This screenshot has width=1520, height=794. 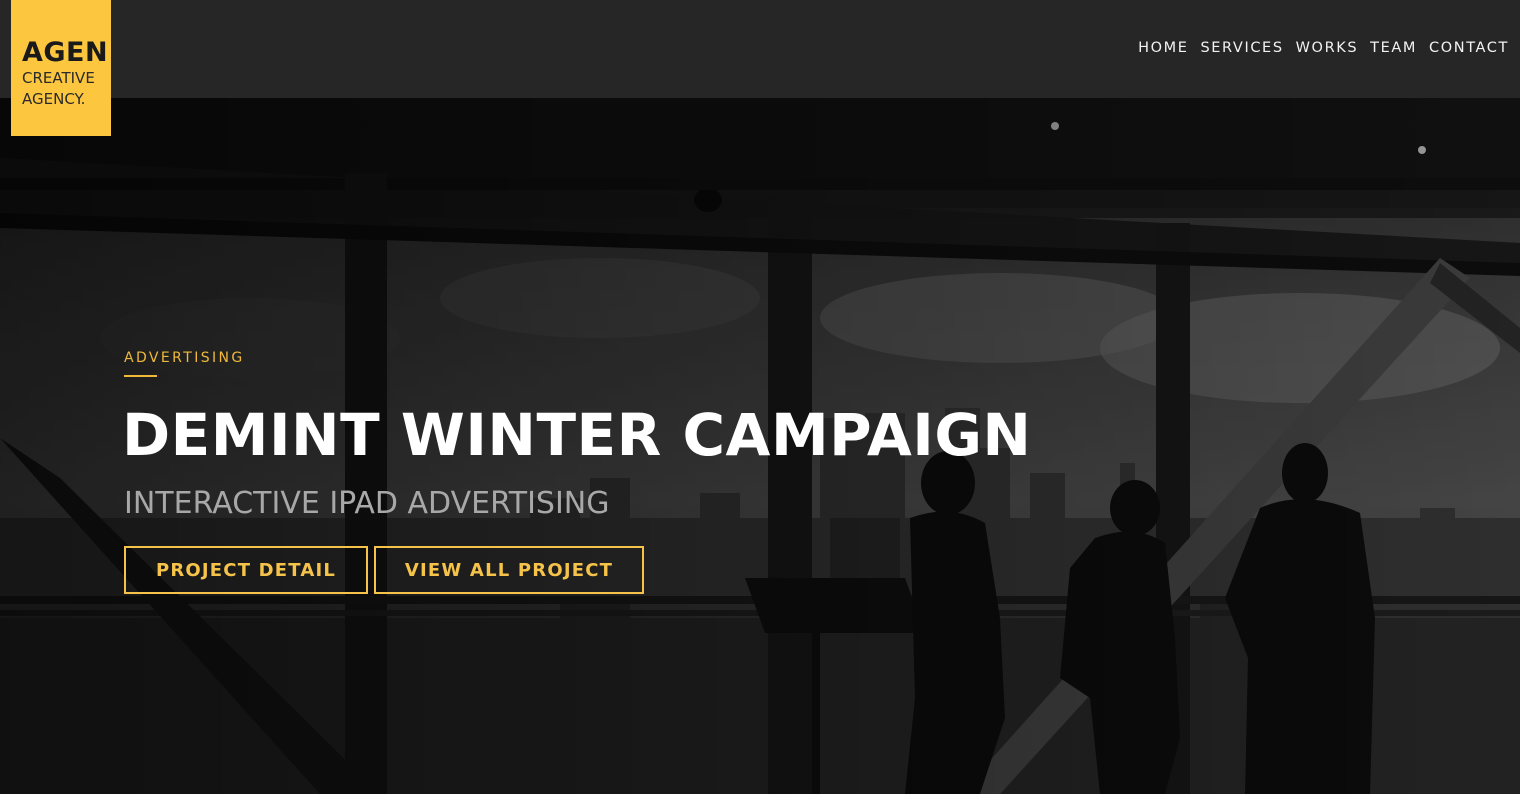 What do you see at coordinates (54, 99) in the screenshot?
I see `brand-tagline-line2: AGENCY.` at bounding box center [54, 99].